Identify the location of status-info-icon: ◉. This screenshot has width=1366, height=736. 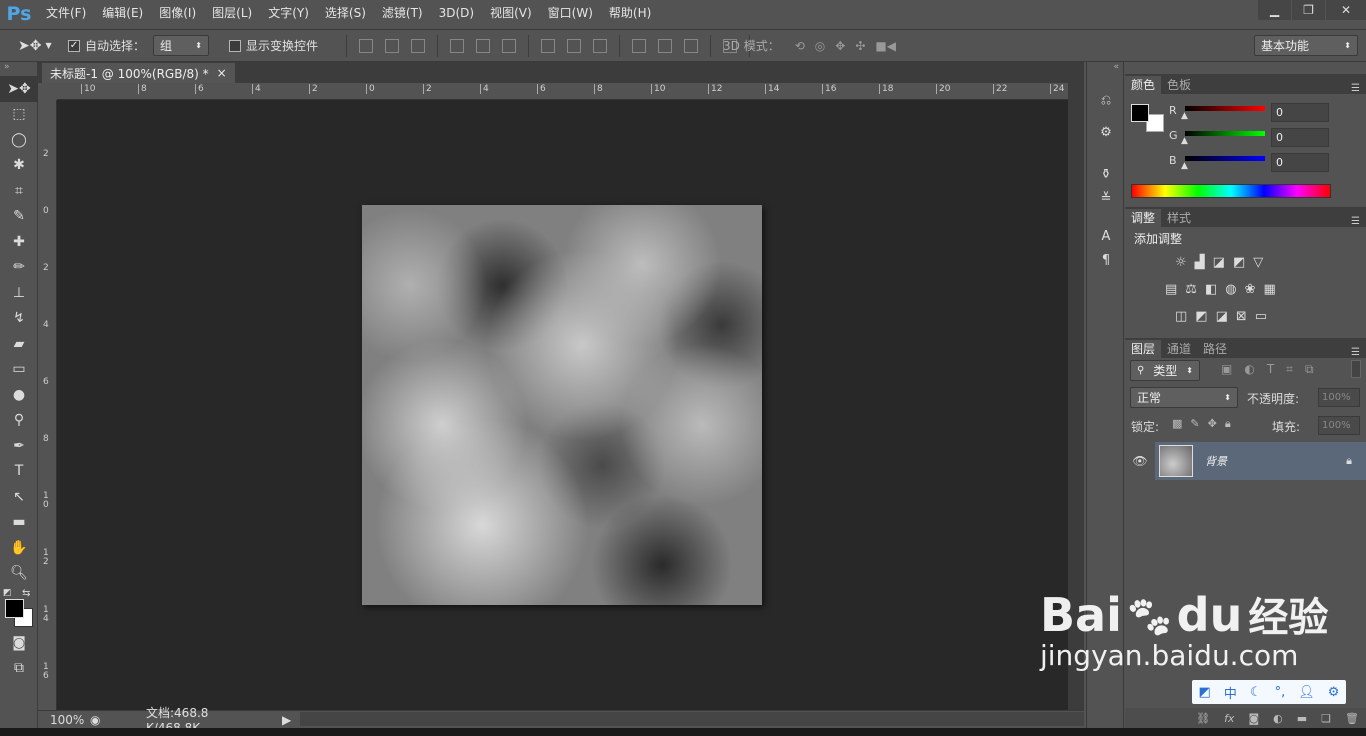
(100, 720).